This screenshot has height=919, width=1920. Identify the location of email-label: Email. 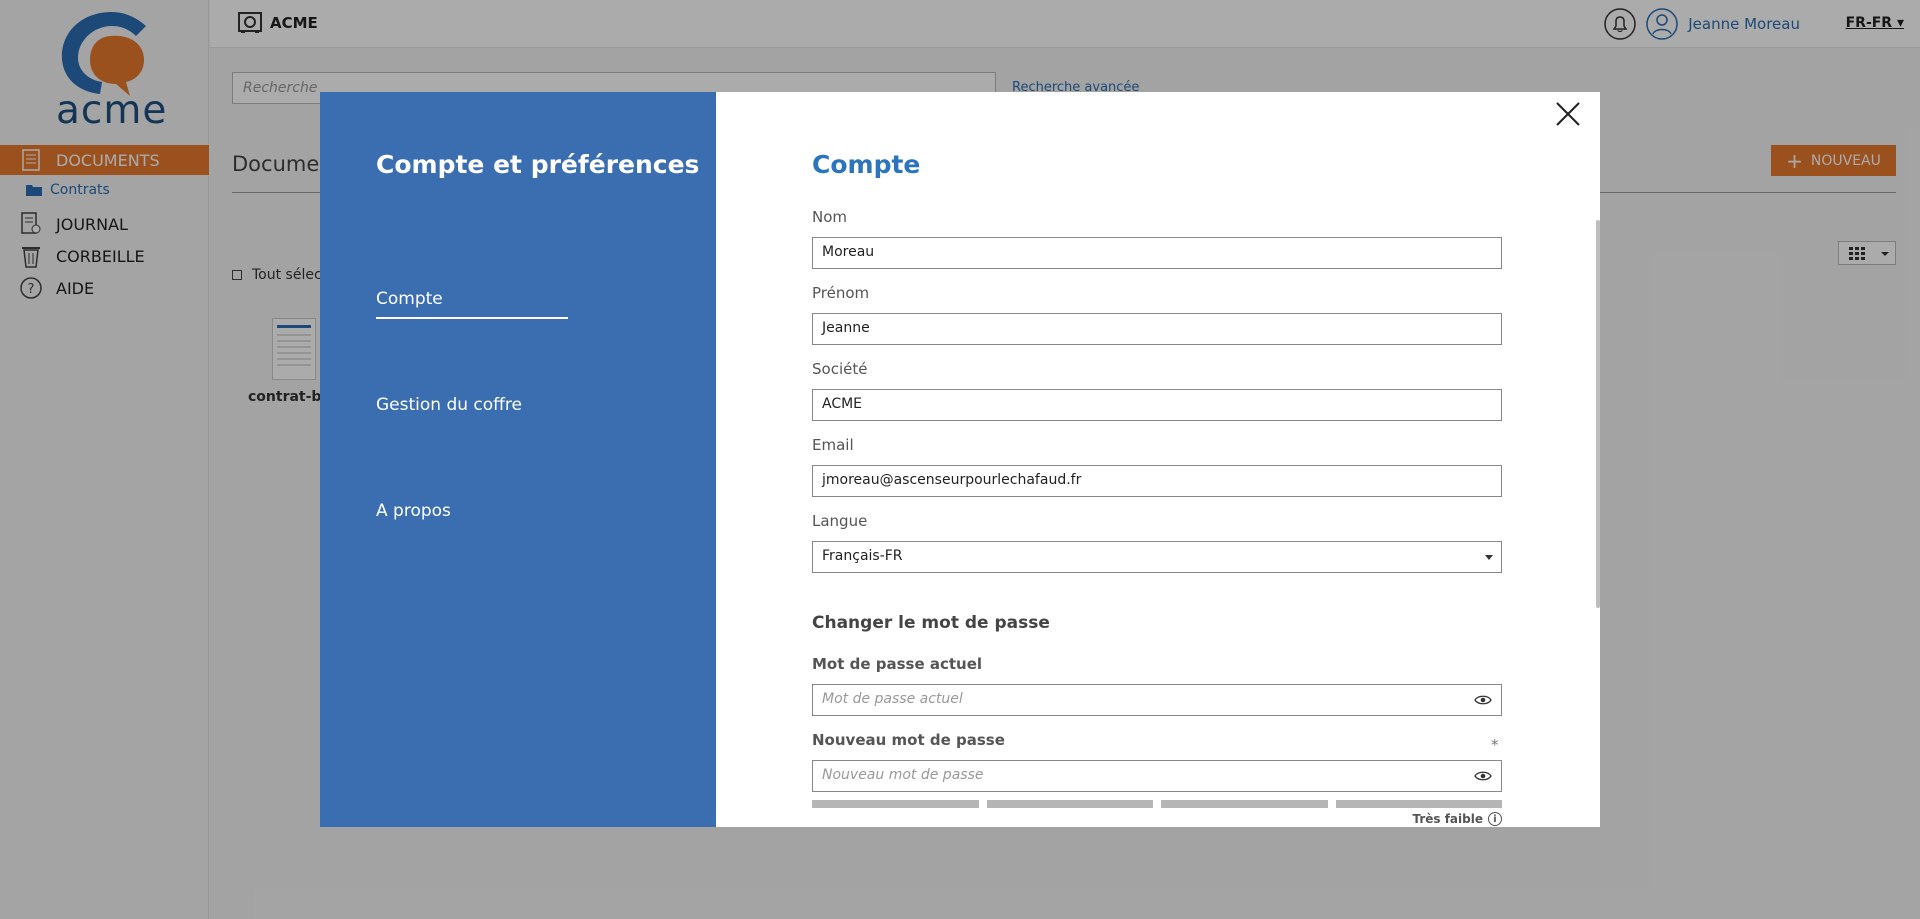
(833, 445).